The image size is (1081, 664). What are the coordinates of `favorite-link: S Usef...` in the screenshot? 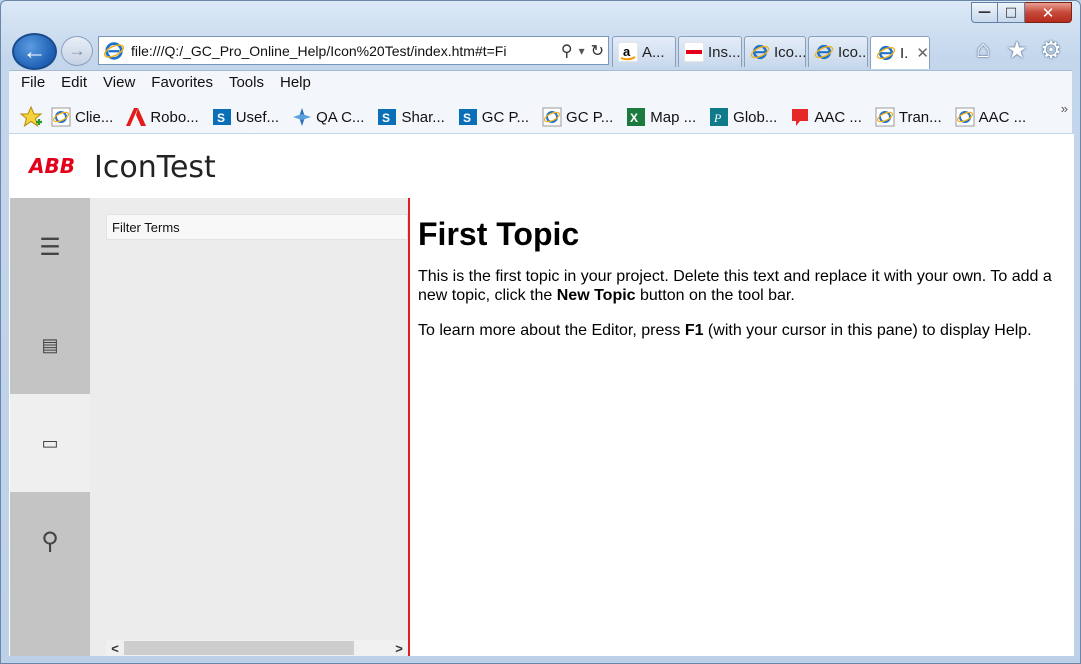 It's located at (245, 117).